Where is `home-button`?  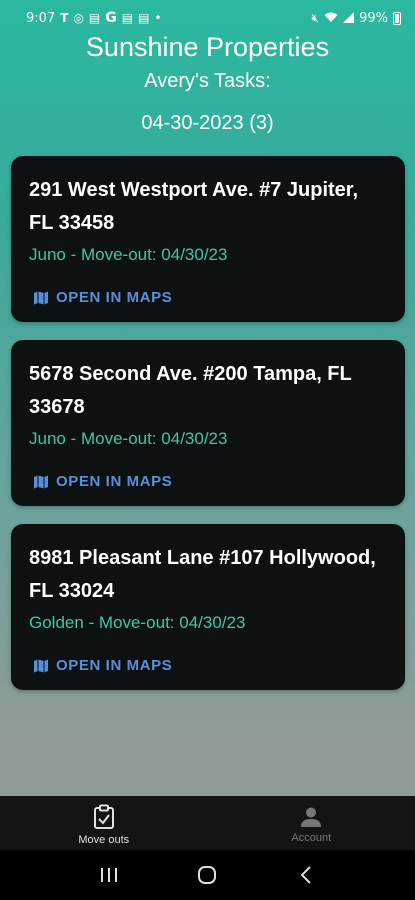 home-button is located at coordinates (207, 875).